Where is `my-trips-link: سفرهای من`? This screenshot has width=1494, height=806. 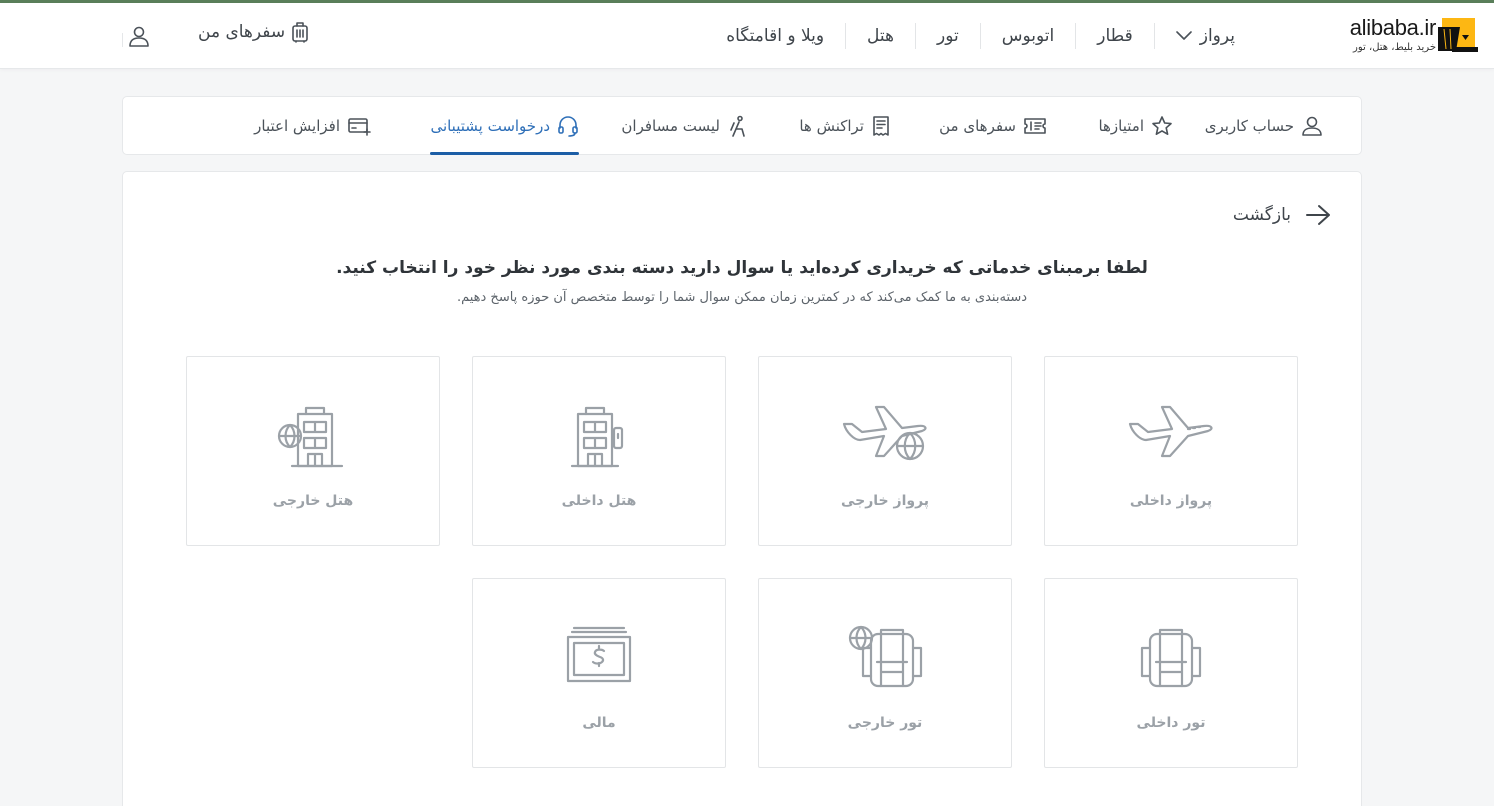 my-trips-link: سفرهای من is located at coordinates (253, 32).